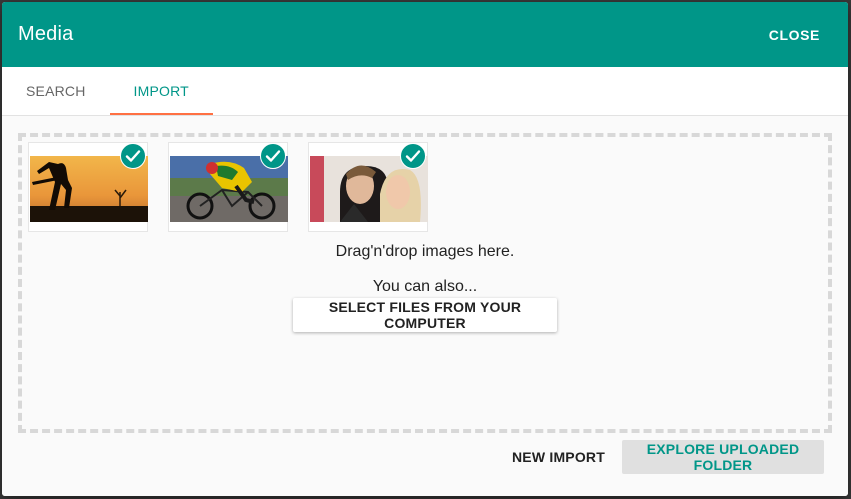  Describe the element at coordinates (425, 91) in the screenshot. I see `tab-bar: SEARCH IMPORT` at that location.